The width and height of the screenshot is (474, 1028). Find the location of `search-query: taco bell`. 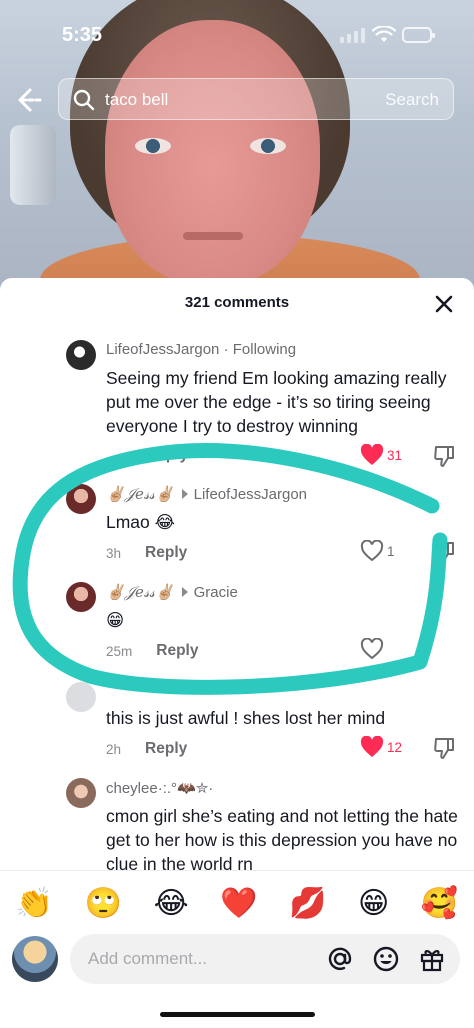

search-query: taco bell is located at coordinates (136, 100).